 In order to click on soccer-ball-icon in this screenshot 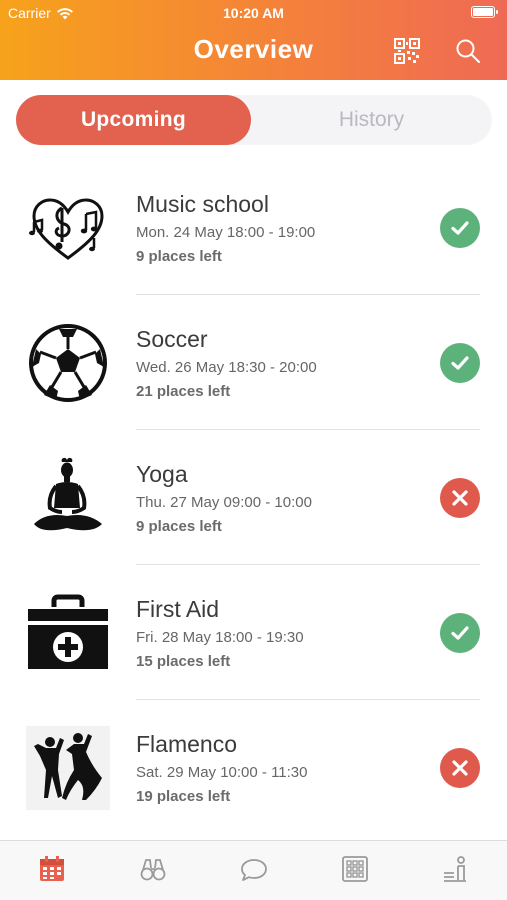, I will do `click(68, 363)`.